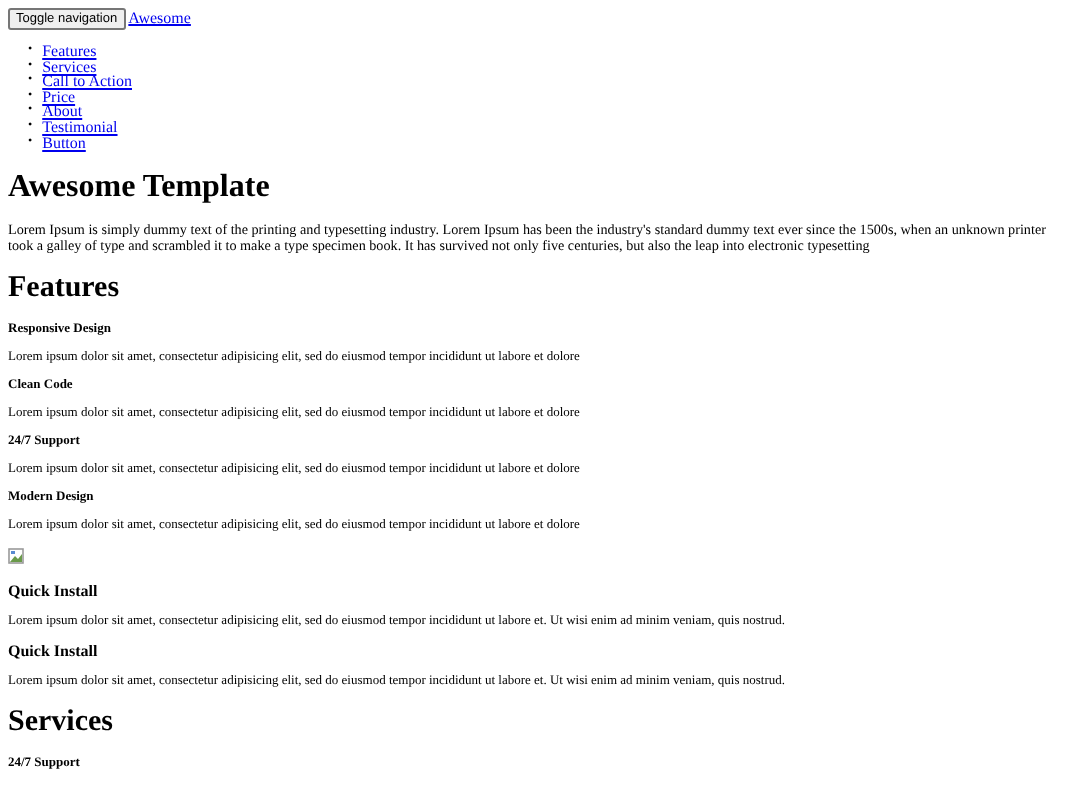 This screenshot has width=1080, height=810. Describe the element at coordinates (59, 97) in the screenshot. I see `nav-link: Price` at that location.